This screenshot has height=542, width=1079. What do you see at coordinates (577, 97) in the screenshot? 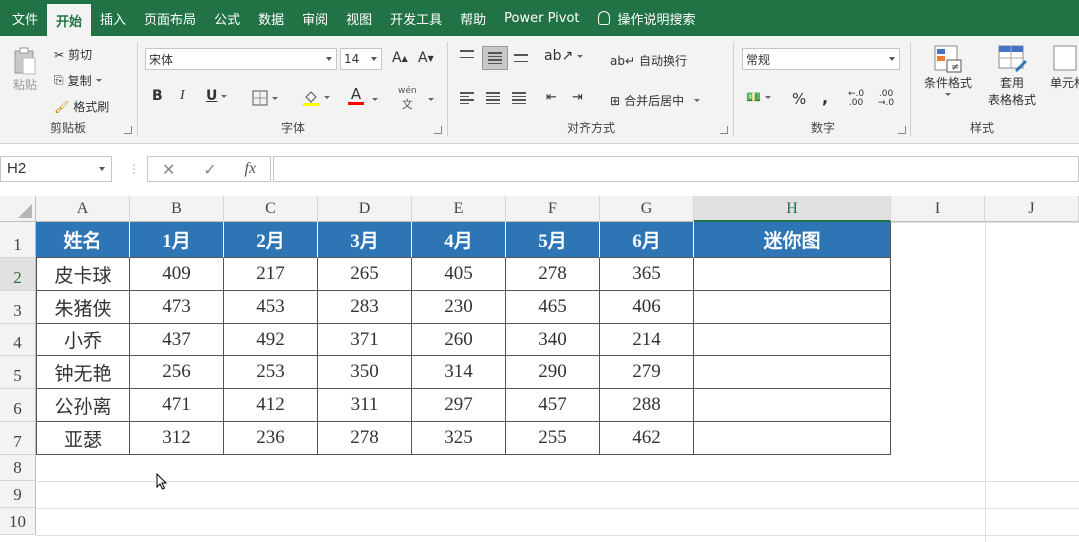
I see `increase-indent-button: ⇥` at bounding box center [577, 97].